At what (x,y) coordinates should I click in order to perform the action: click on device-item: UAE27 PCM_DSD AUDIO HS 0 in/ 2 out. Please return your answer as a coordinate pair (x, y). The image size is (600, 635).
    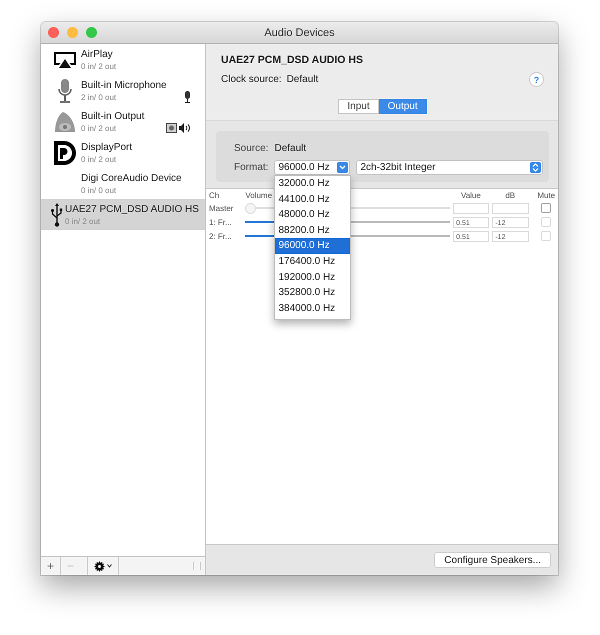
    Looking at the image, I should click on (123, 214).